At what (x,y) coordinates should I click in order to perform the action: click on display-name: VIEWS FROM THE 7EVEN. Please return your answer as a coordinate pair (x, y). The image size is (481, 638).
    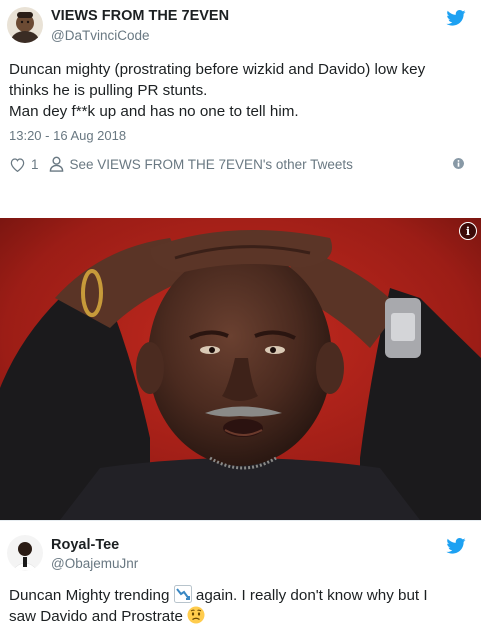
    Looking at the image, I should click on (140, 16).